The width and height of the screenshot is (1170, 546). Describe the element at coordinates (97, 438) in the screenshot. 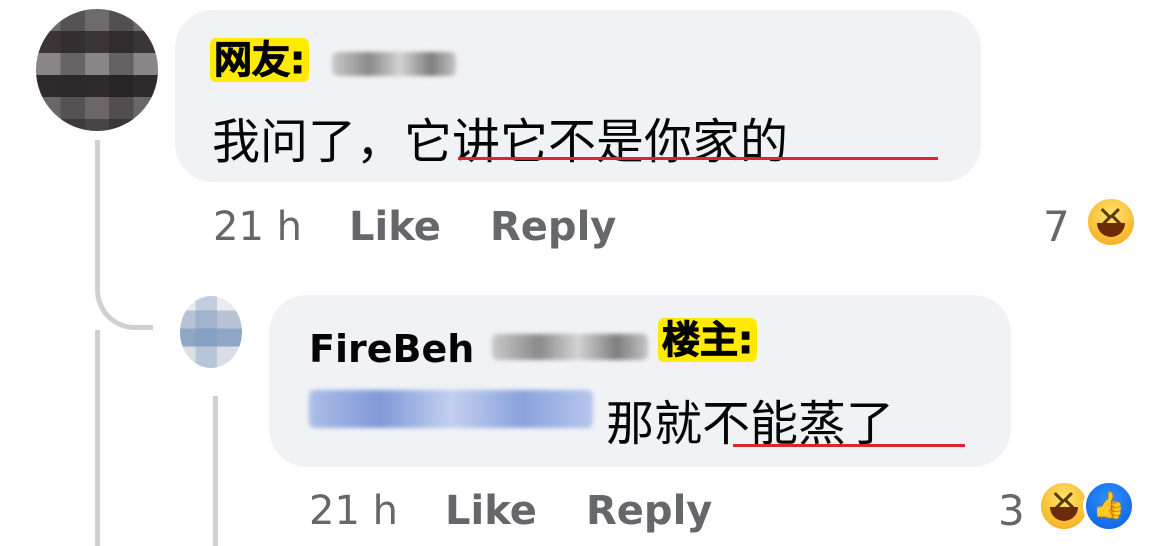

I see `thread-line-left-continue` at that location.